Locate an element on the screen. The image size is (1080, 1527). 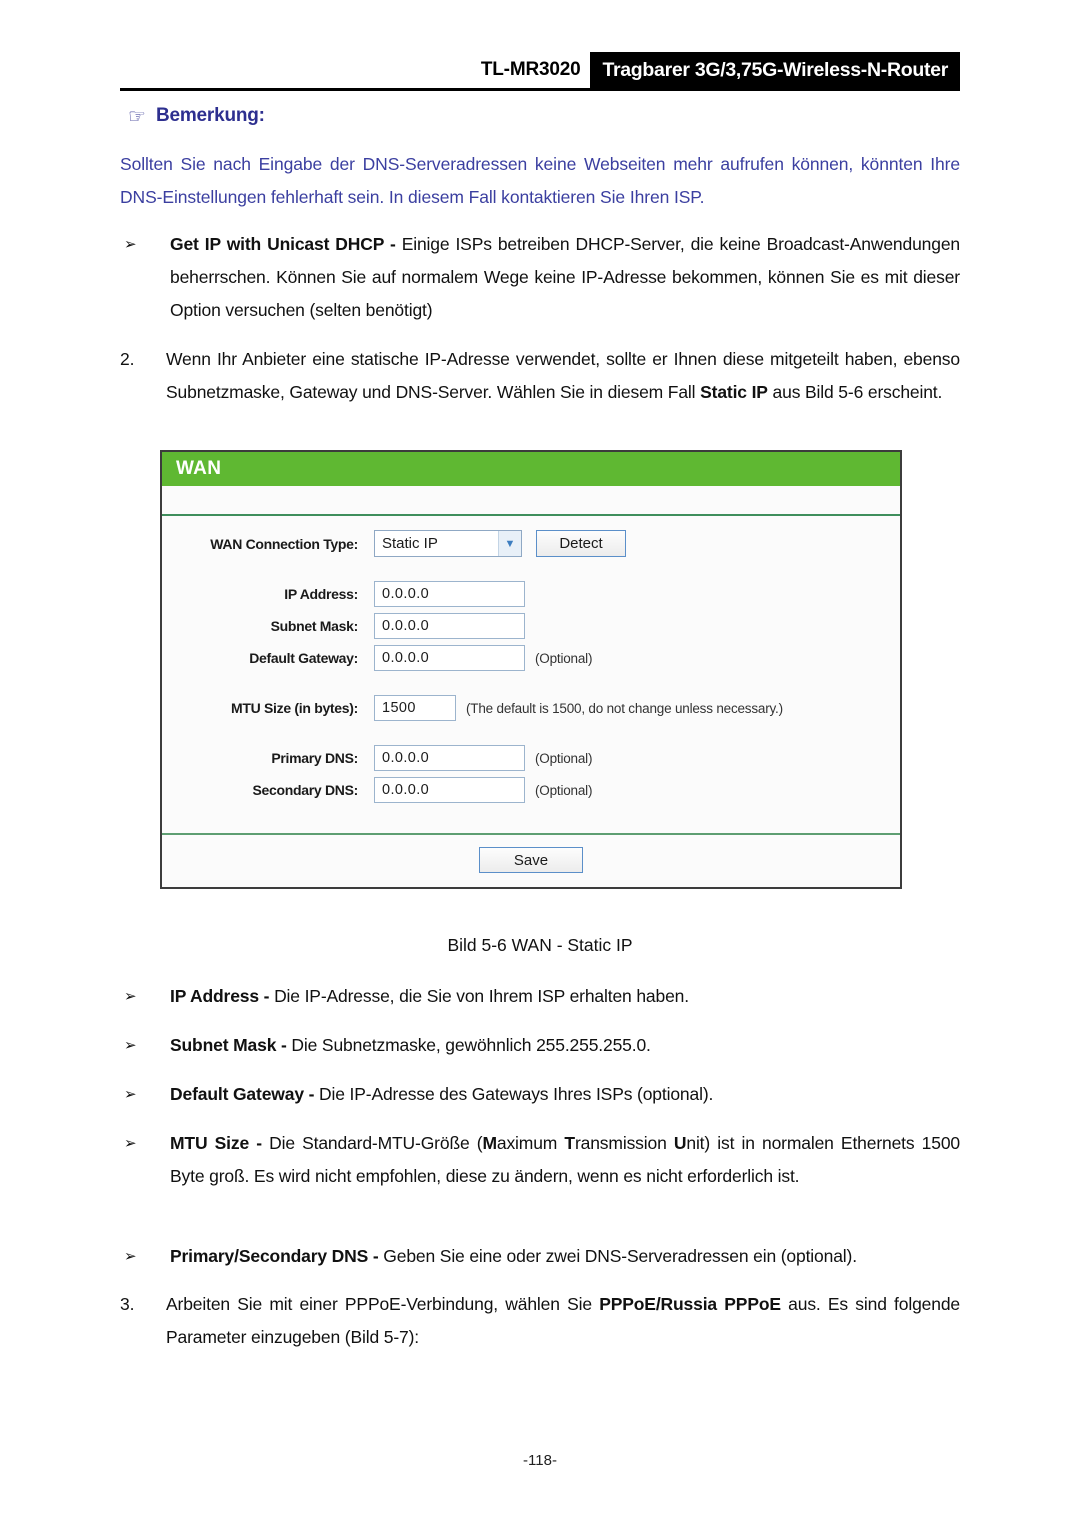
default-gateway-hint: (Optional) is located at coordinates (564, 658).